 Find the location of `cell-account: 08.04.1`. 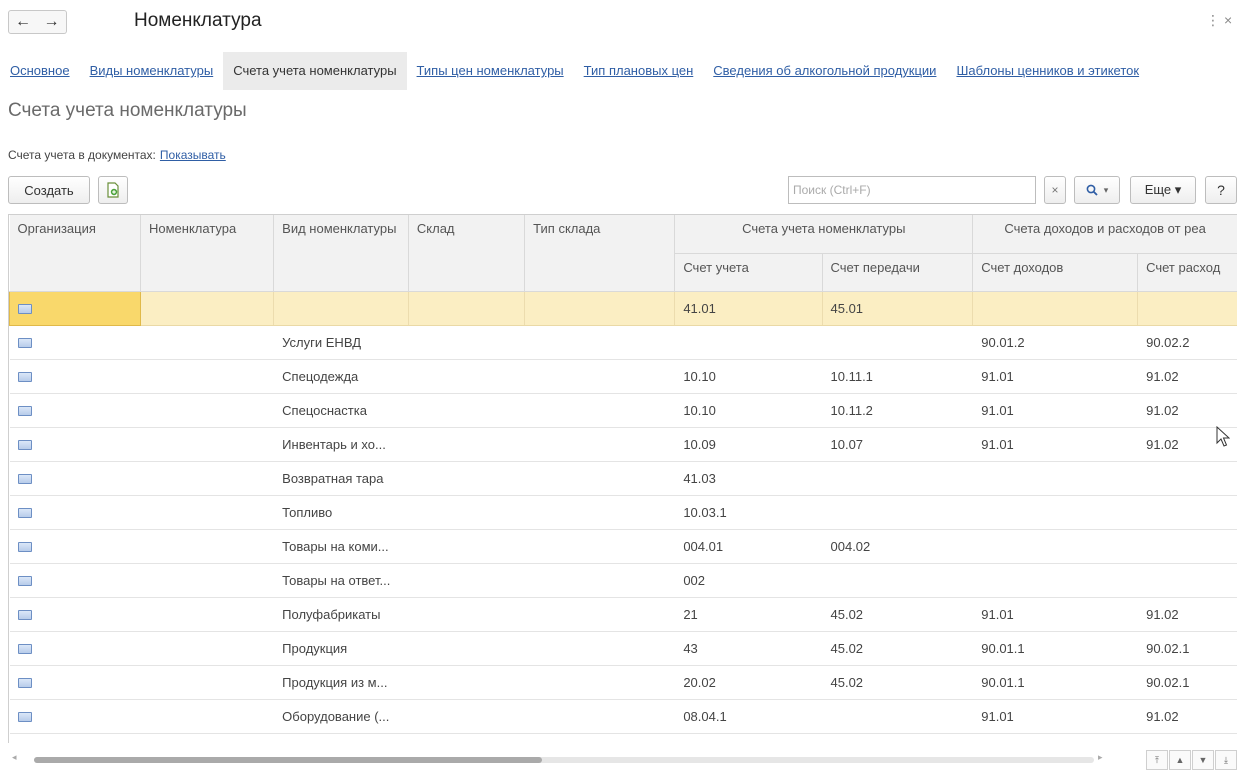

cell-account: 08.04.1 is located at coordinates (748, 716).